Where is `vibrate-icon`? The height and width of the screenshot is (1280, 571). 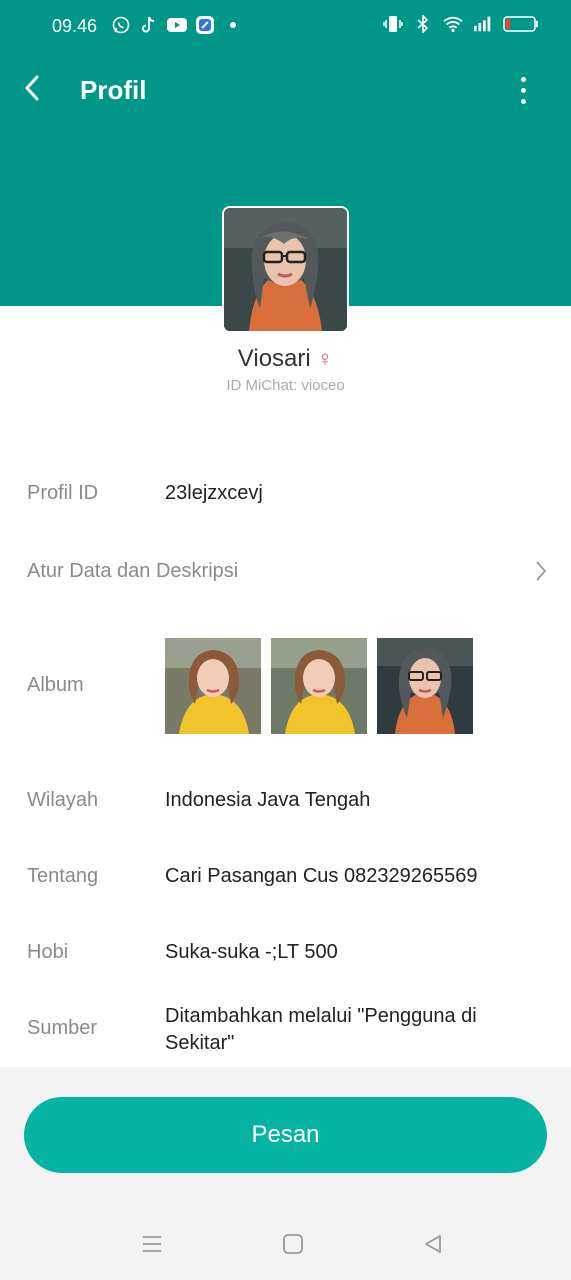
vibrate-icon is located at coordinates (393, 24).